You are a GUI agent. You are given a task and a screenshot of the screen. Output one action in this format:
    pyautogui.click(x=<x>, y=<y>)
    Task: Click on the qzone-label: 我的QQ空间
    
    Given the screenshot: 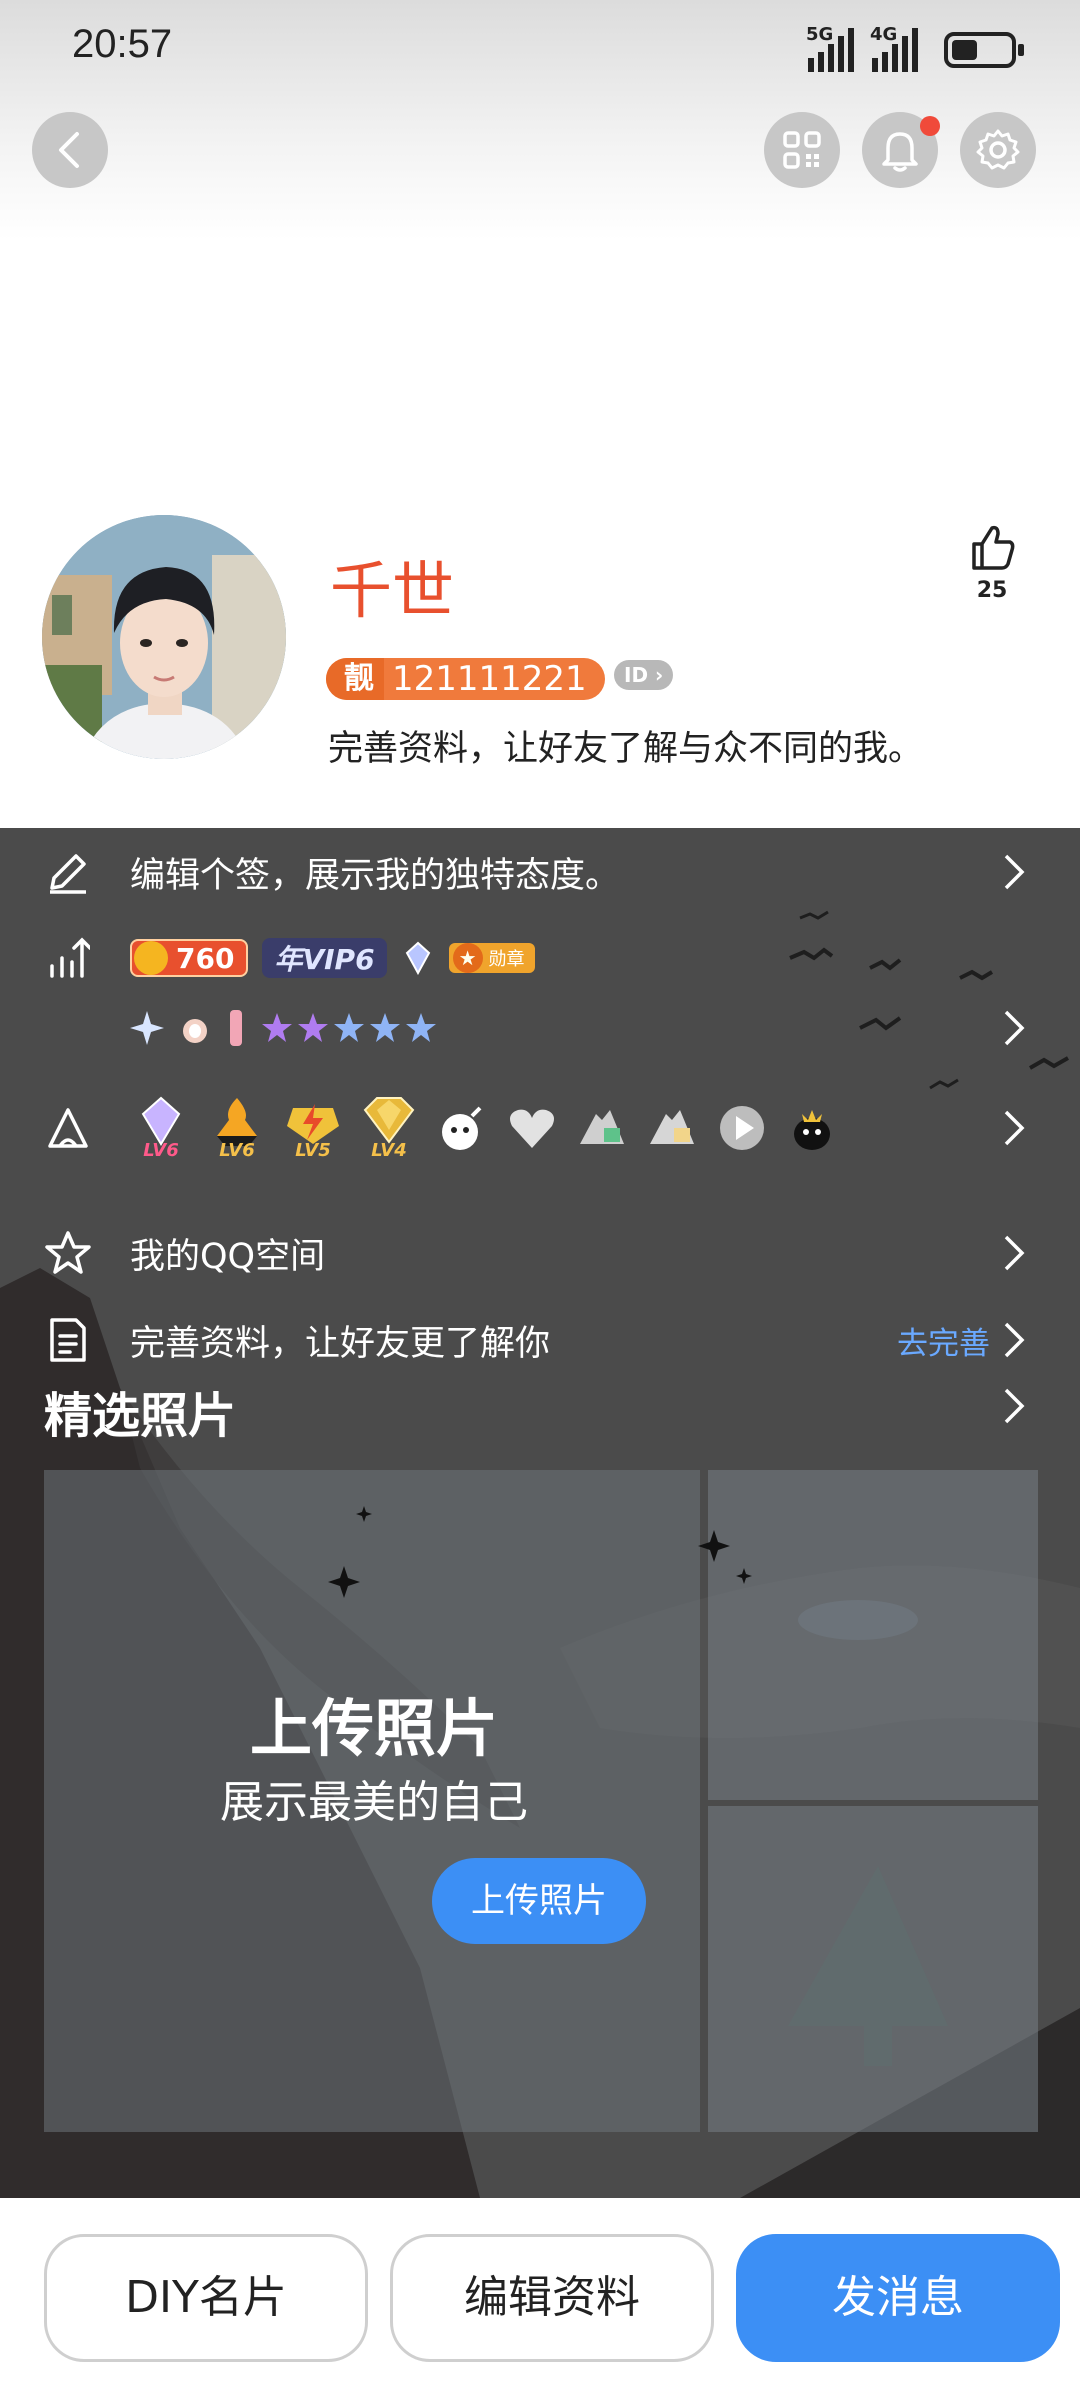 What is the action you would take?
    pyautogui.click(x=228, y=1256)
    